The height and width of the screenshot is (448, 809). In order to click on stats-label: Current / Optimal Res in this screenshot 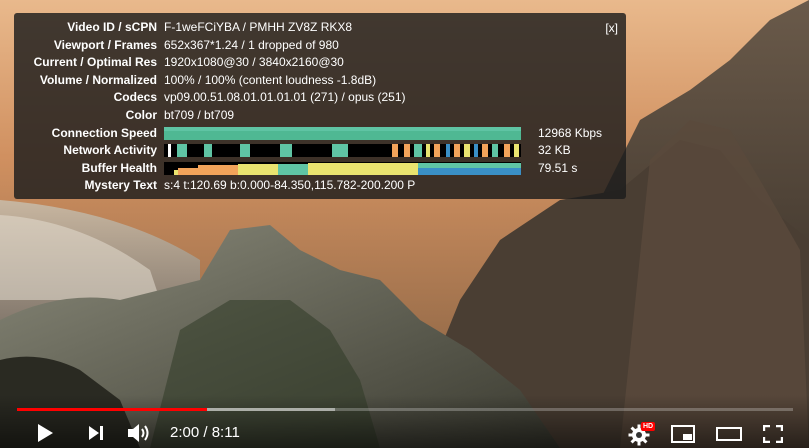, I will do `click(95, 62)`.